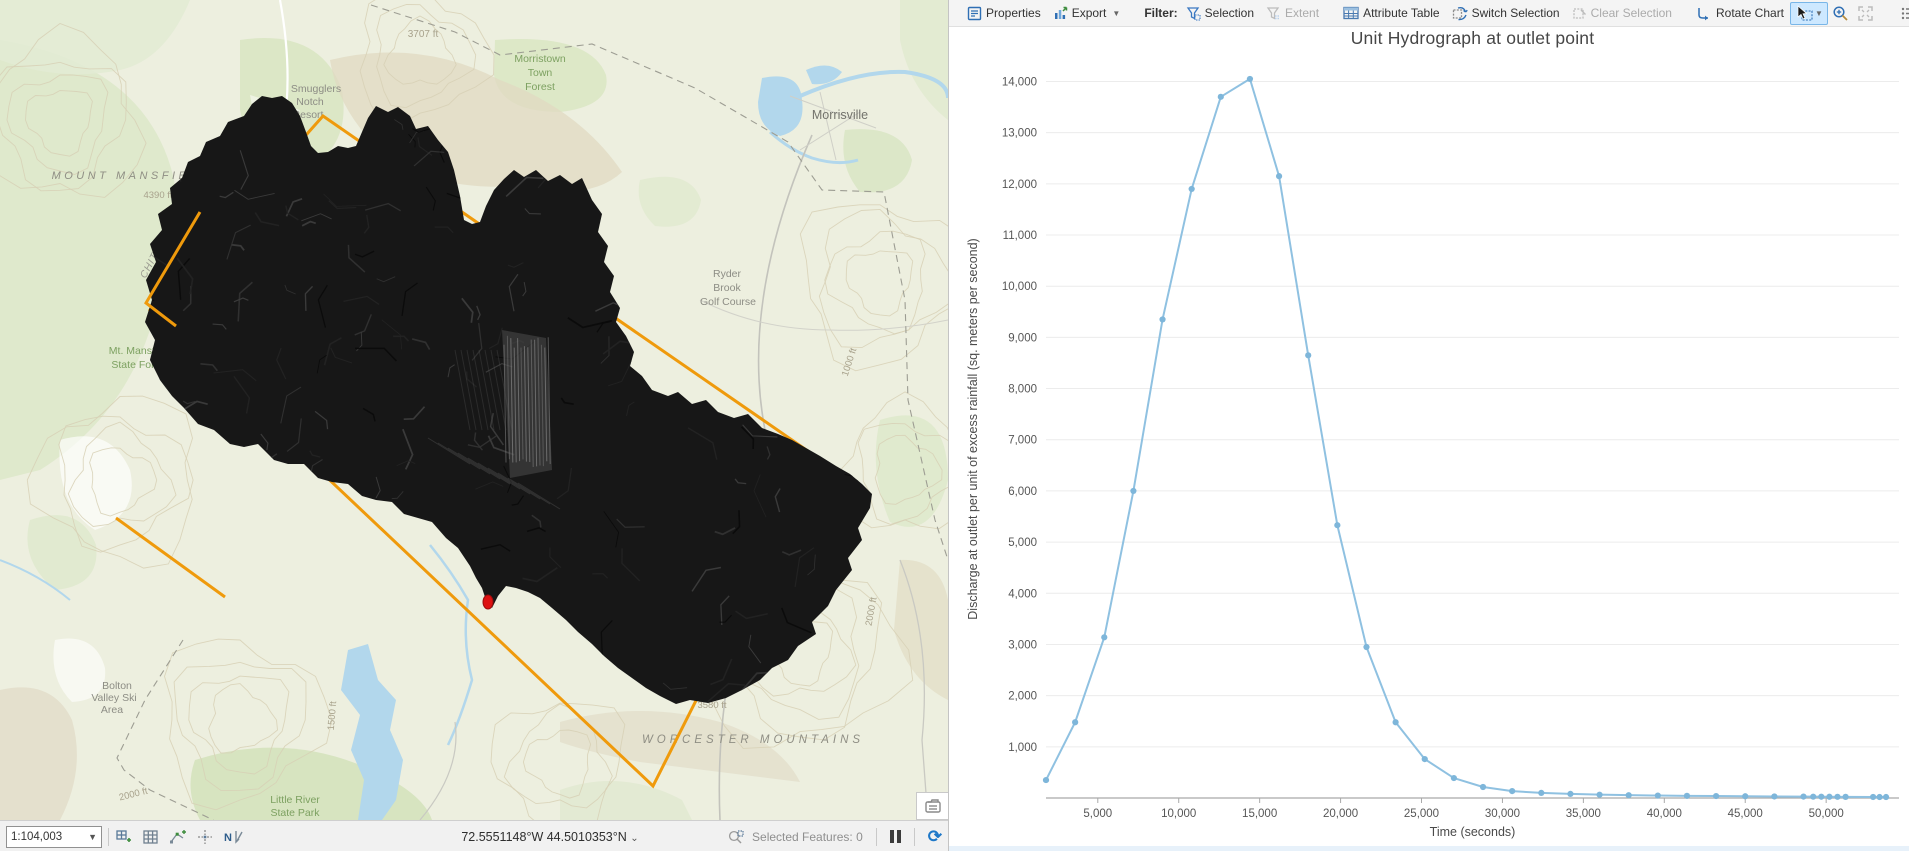 The height and width of the screenshot is (851, 1909). What do you see at coordinates (1579, 13) in the screenshot?
I see `clear-selection-icon` at bounding box center [1579, 13].